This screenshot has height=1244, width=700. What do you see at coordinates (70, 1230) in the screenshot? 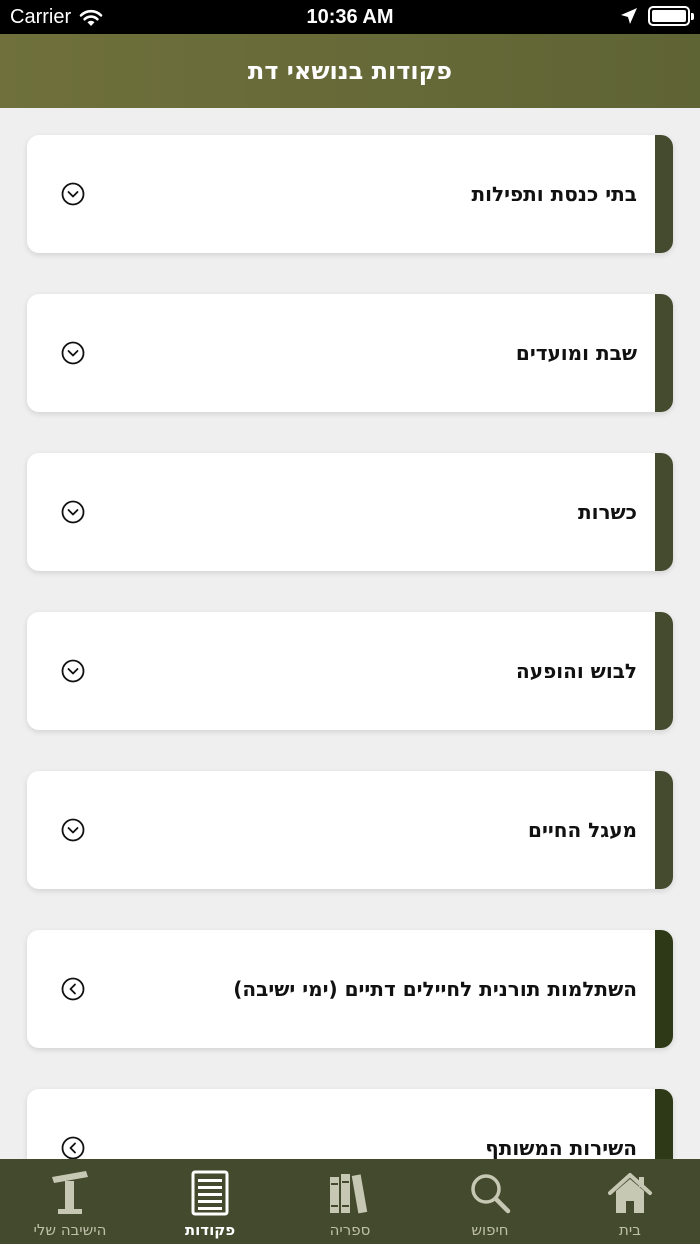
I see `tab-label: הישיבה שלי` at bounding box center [70, 1230].